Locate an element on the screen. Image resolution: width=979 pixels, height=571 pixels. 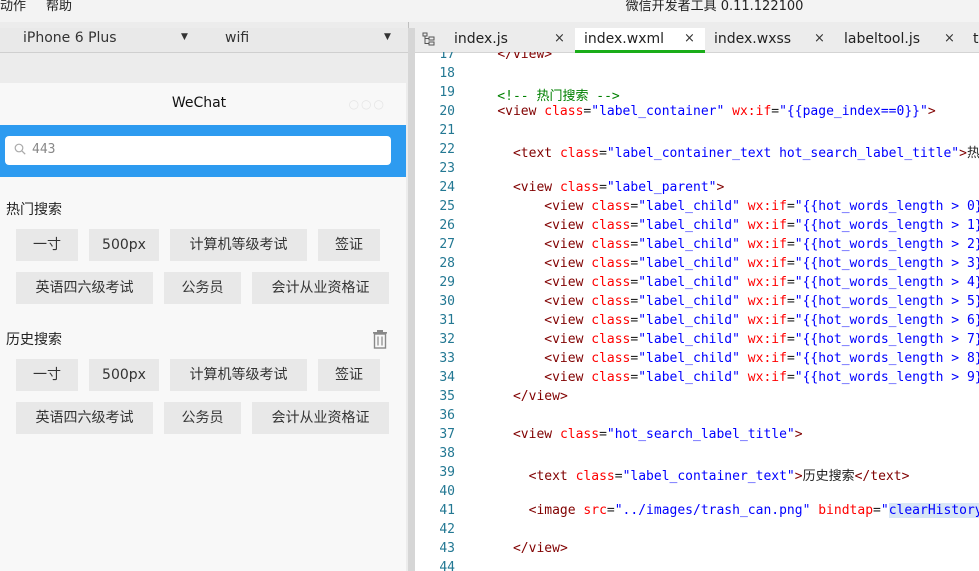
line-number: 42 is located at coordinates (447, 529).